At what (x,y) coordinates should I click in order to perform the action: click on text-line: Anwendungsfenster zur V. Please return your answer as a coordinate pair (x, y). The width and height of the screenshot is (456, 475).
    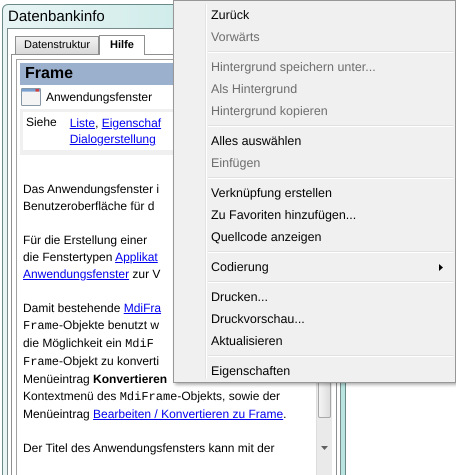
    Looking at the image, I should click on (91, 274).